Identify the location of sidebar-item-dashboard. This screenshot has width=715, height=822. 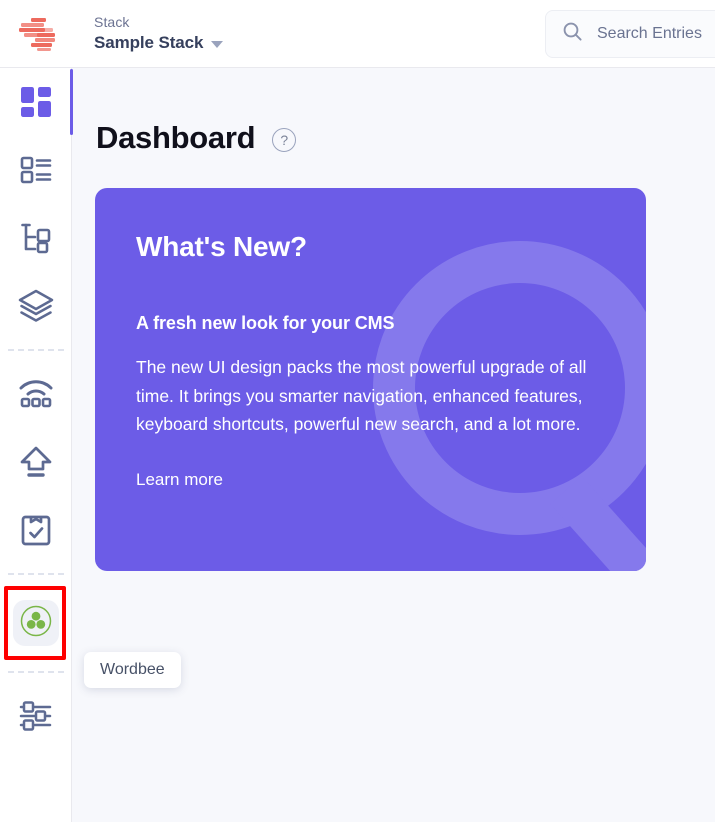
(36, 102).